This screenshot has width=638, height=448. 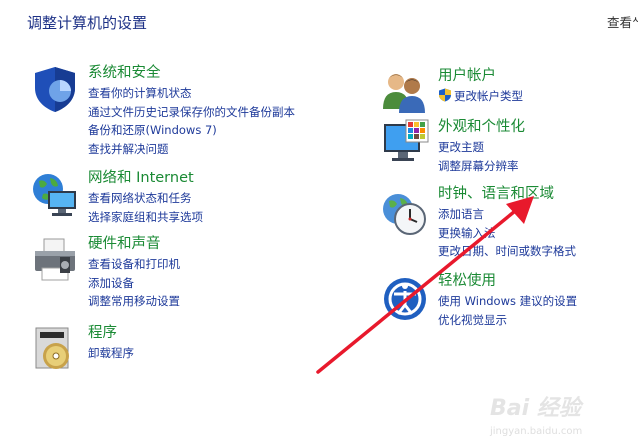 What do you see at coordinates (536, 431) in the screenshot?
I see `watermark-url: jingyan.baidu.com` at bounding box center [536, 431].